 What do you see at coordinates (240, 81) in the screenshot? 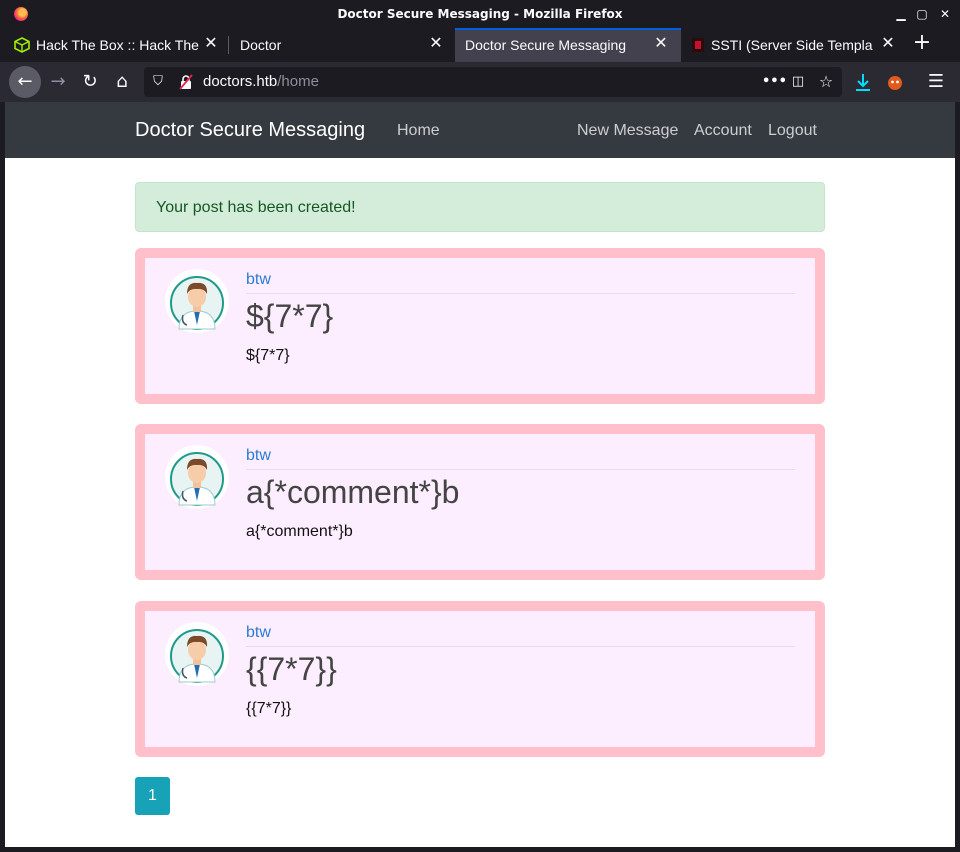
I see `url-host: doctors.htb` at bounding box center [240, 81].